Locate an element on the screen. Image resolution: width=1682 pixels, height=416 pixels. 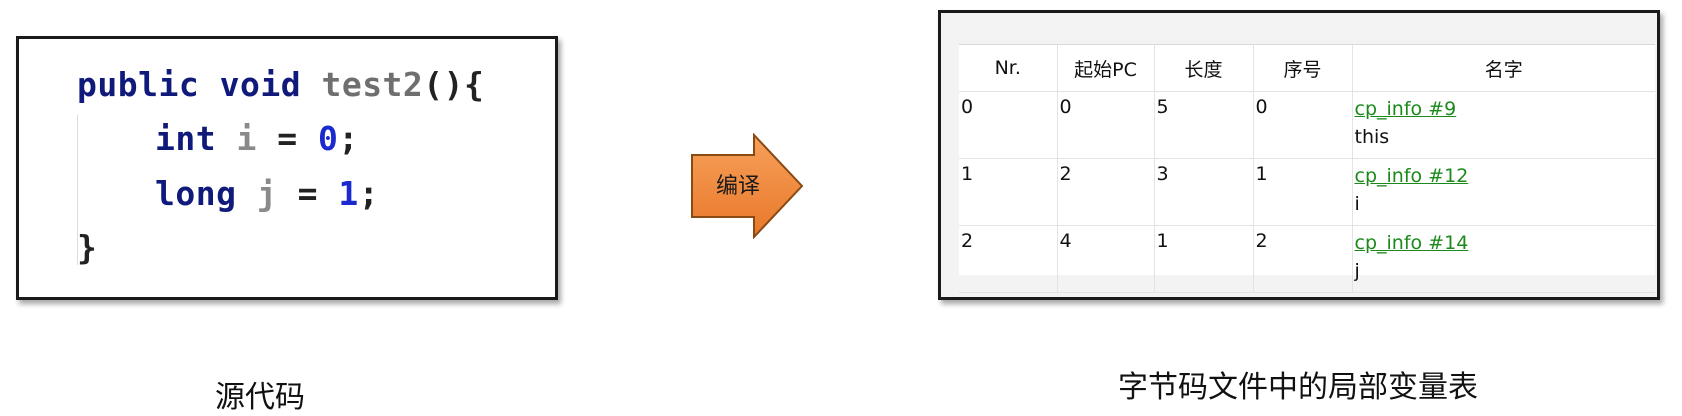
cell-start-pc: 2 is located at coordinates (1106, 192).